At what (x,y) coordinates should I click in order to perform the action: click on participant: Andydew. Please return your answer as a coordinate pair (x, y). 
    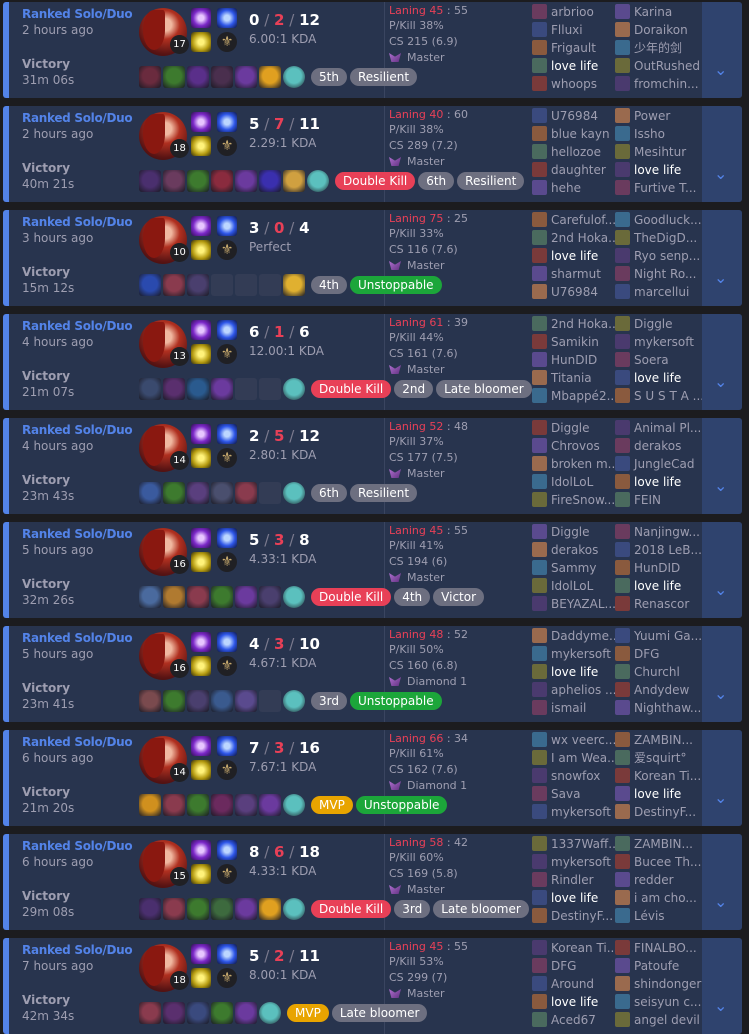
    Looking at the image, I should click on (658, 690).